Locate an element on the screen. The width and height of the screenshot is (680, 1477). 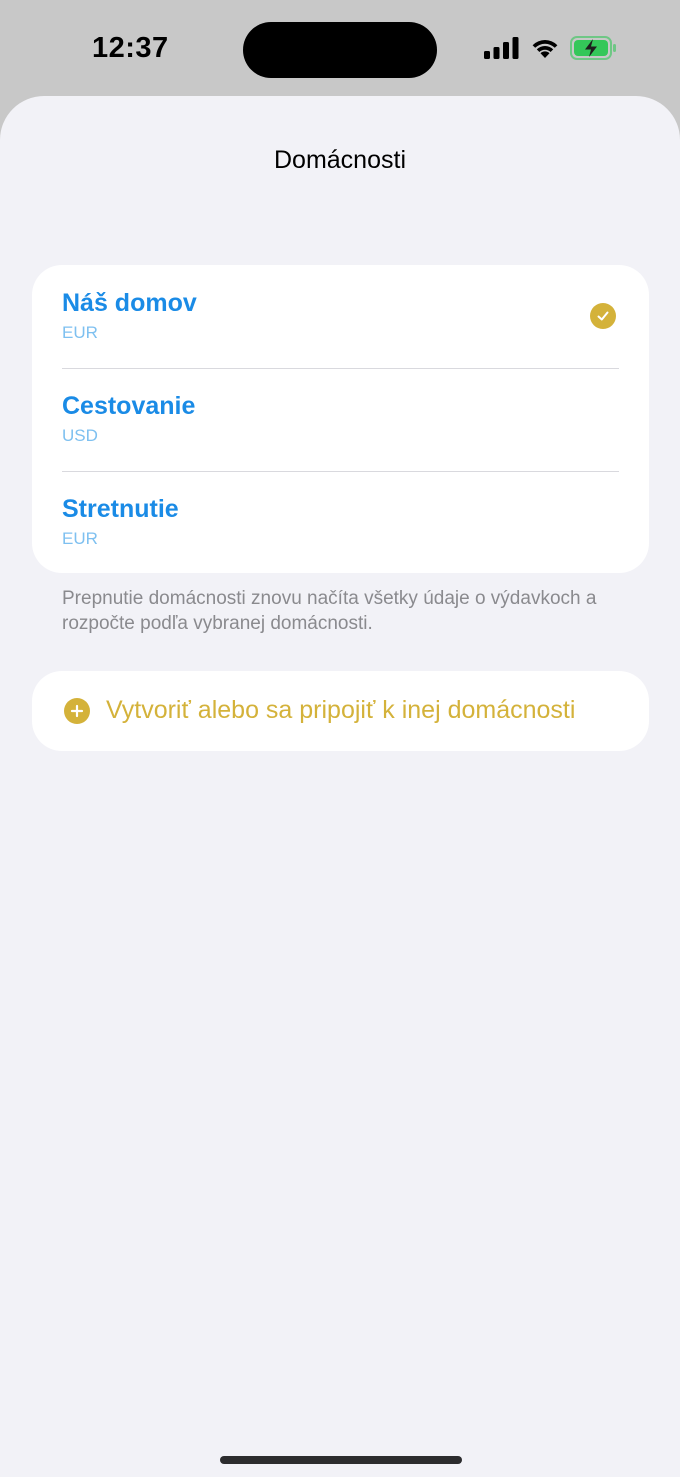
household-row-nas-domov: Náš domov EUR is located at coordinates (340, 316).